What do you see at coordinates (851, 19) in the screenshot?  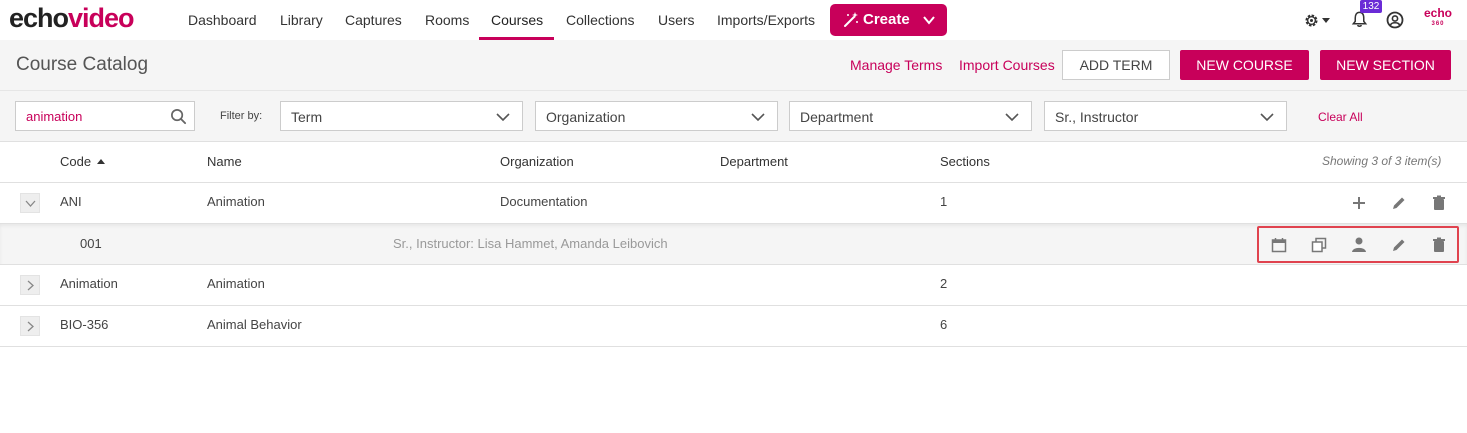 I see `wand-icon` at bounding box center [851, 19].